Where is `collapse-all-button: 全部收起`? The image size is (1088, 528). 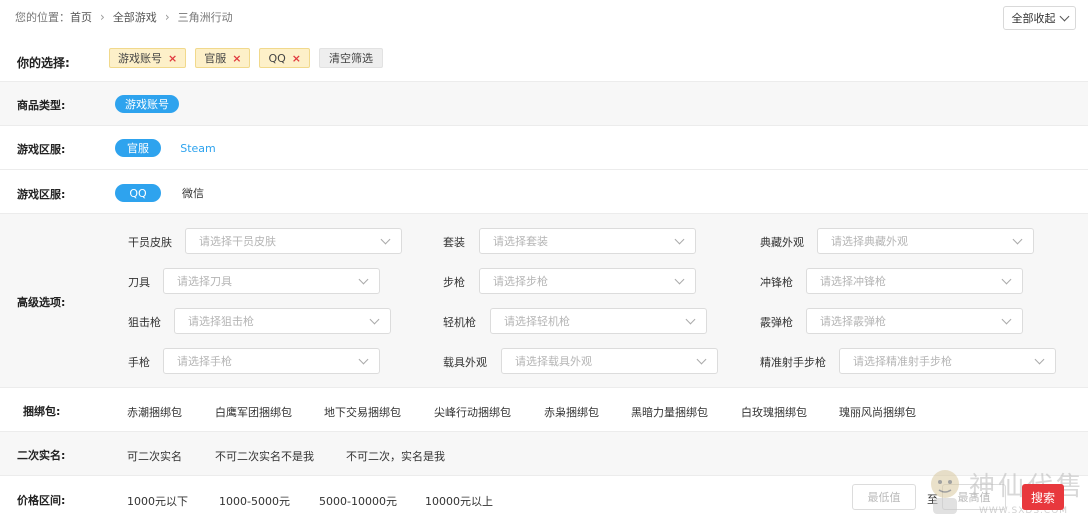 collapse-all-button: 全部收起 is located at coordinates (1039, 18).